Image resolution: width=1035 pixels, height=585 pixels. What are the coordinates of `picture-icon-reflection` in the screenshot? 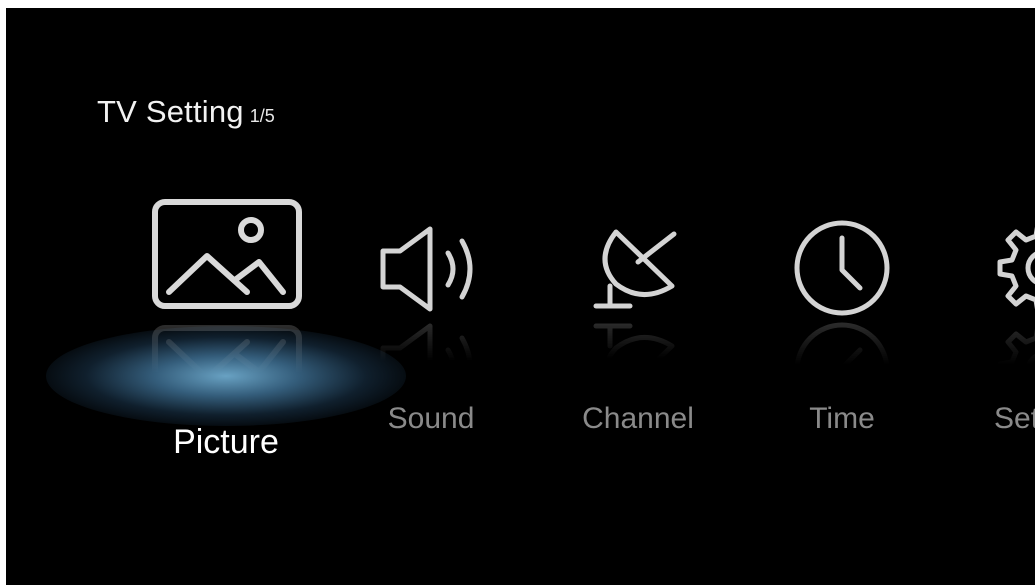 It's located at (227, 380).